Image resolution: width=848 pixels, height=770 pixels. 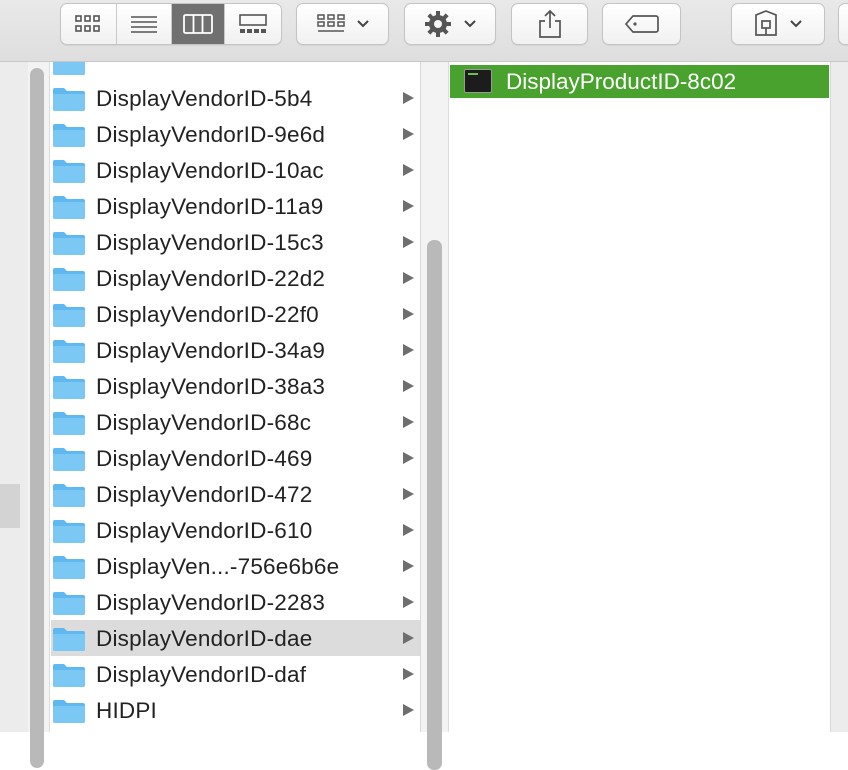 I want to click on folder-name: DisplayVendorID-469, so click(x=204, y=458).